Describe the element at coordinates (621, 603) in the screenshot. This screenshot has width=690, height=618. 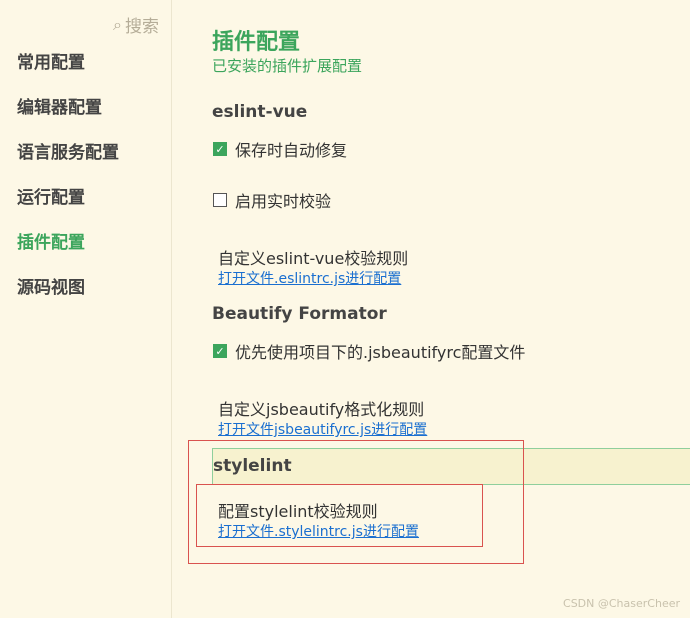
I see `watermark: CSDN @ChaserCheer` at that location.